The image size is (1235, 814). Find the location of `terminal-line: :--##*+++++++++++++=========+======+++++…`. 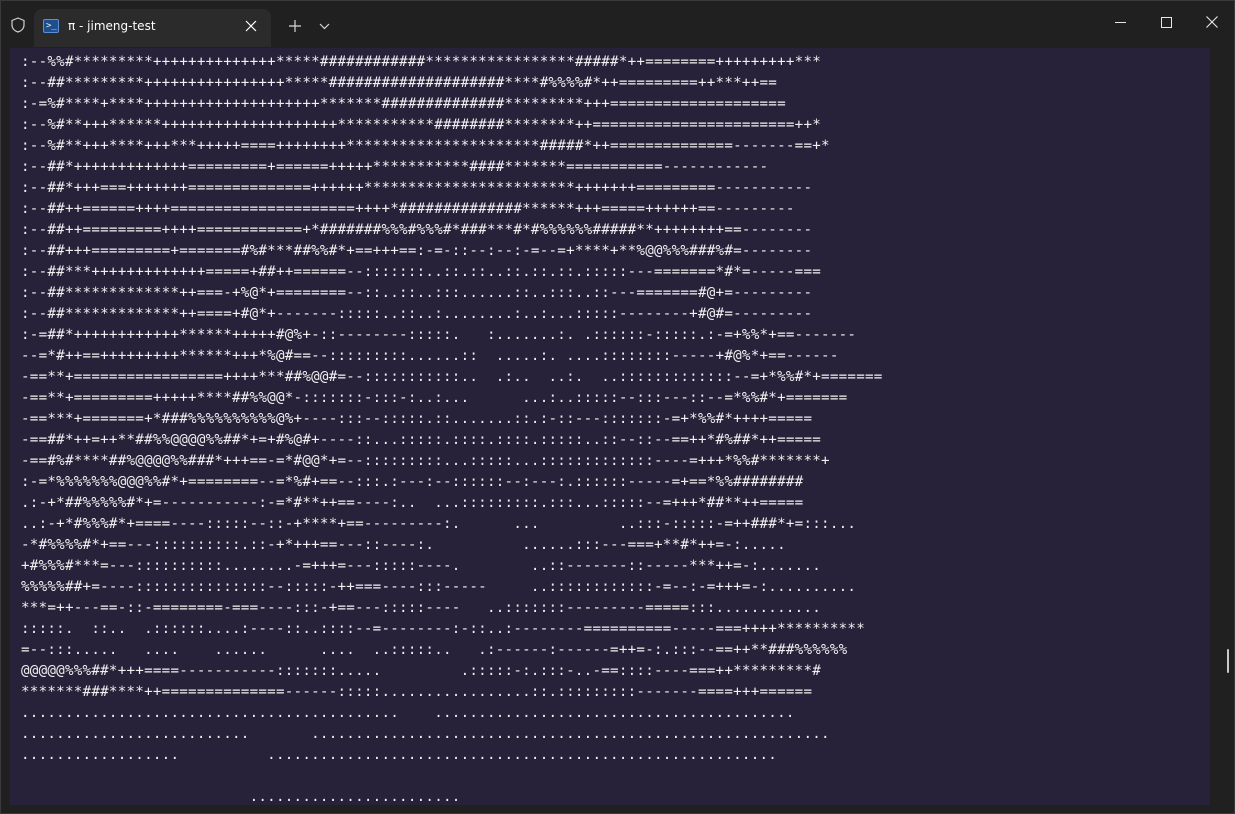

terminal-line: :--##*+++++++++++++=========+======+++++… is located at coordinates (395, 167).